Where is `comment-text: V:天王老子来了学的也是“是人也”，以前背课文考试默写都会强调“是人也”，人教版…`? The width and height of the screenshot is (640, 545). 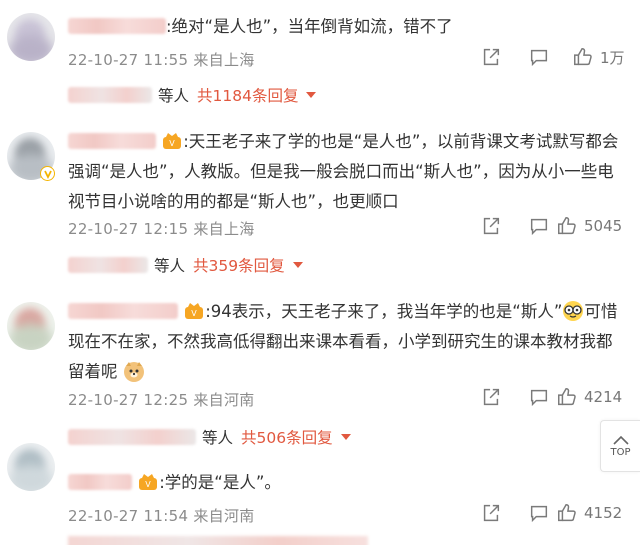
comment-text: V:天王老子来了学的也是“是人也”，以前背课文考试默写都会强调“是人也”，人教版… is located at coordinates (348, 172).